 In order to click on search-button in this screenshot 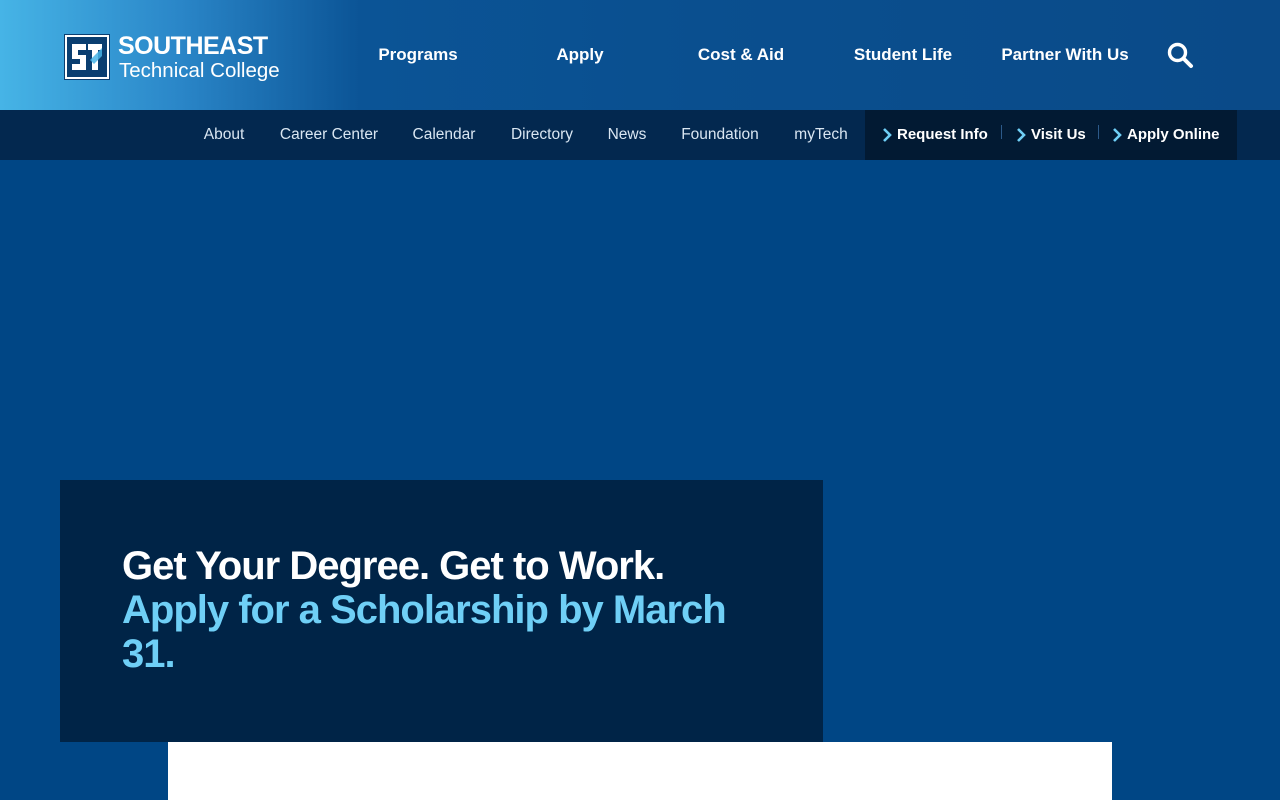, I will do `click(1180, 55)`.